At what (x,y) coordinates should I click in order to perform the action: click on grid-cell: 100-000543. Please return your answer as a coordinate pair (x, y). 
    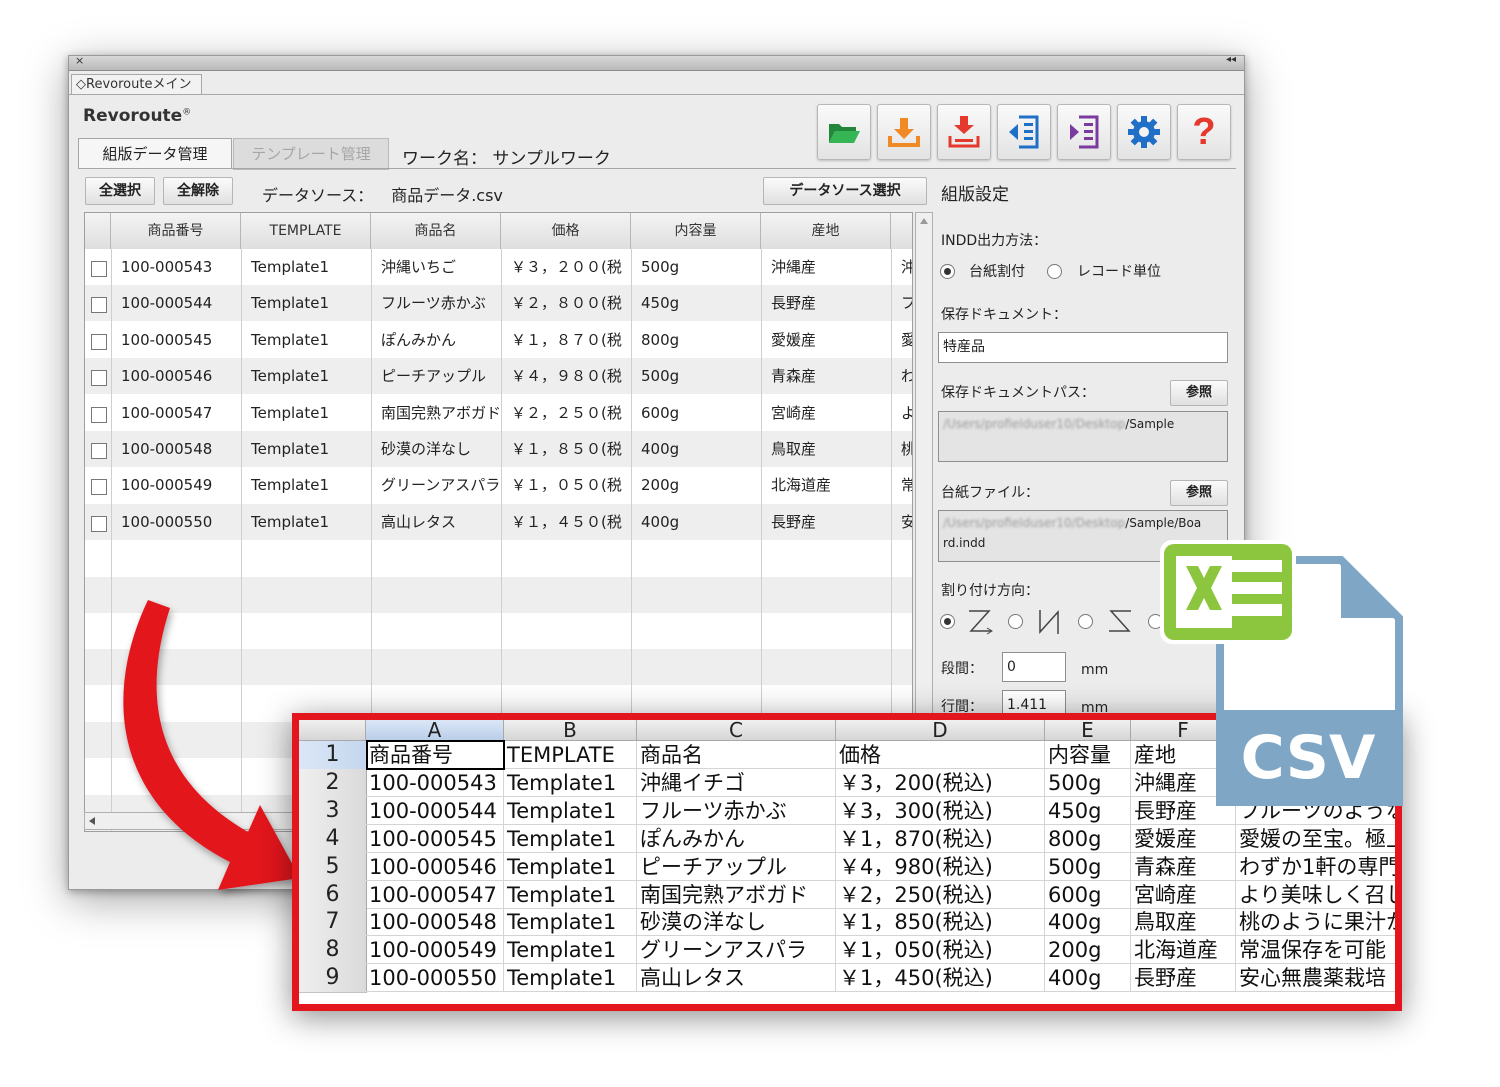
    Looking at the image, I should click on (180, 267).